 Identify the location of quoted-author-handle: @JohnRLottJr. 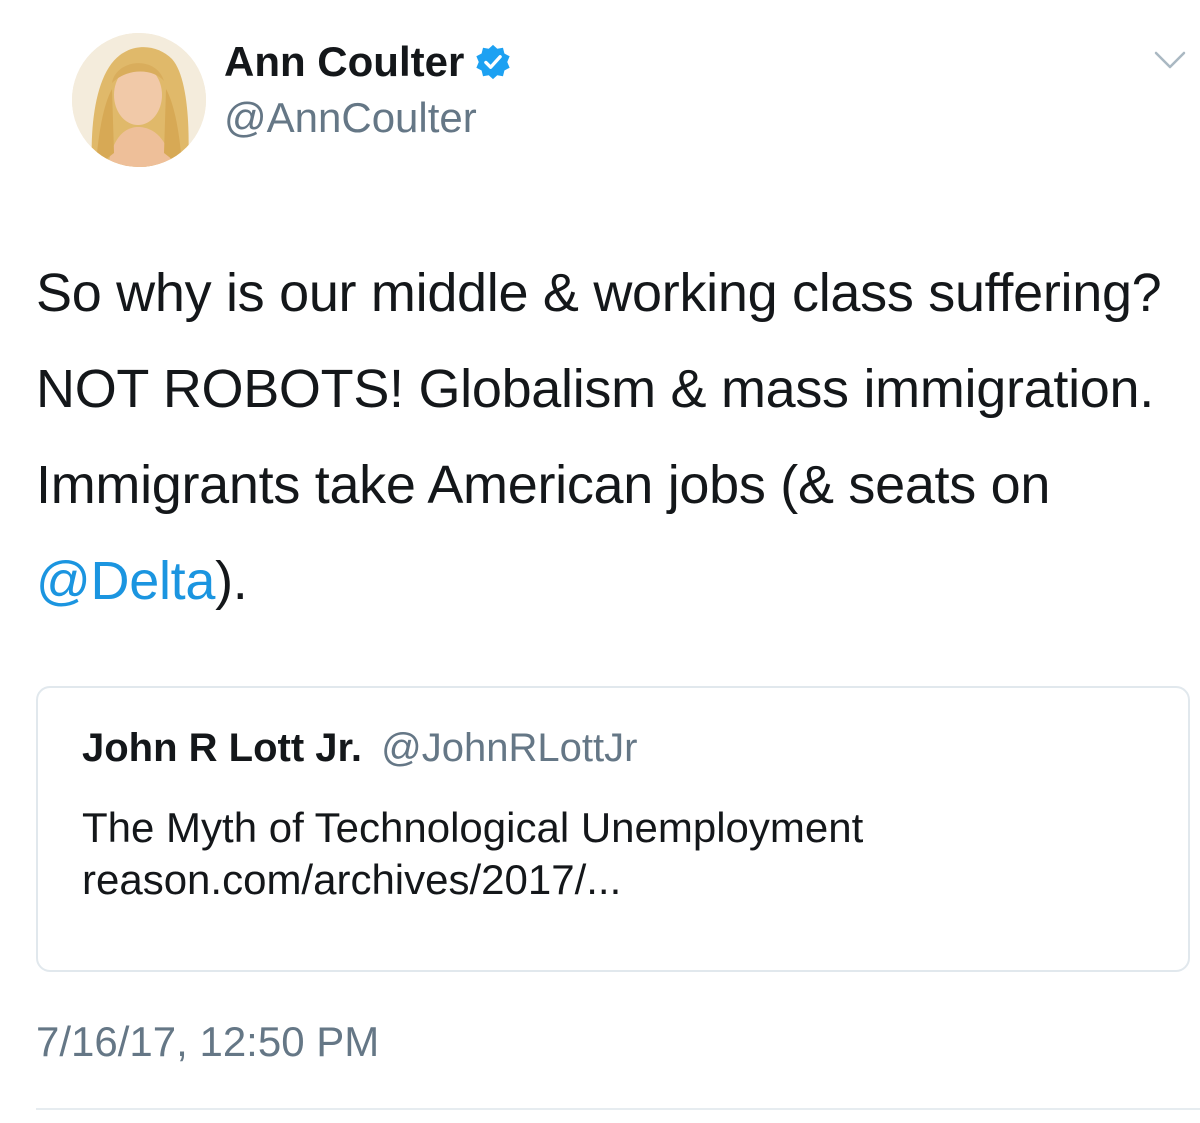
(509, 748).